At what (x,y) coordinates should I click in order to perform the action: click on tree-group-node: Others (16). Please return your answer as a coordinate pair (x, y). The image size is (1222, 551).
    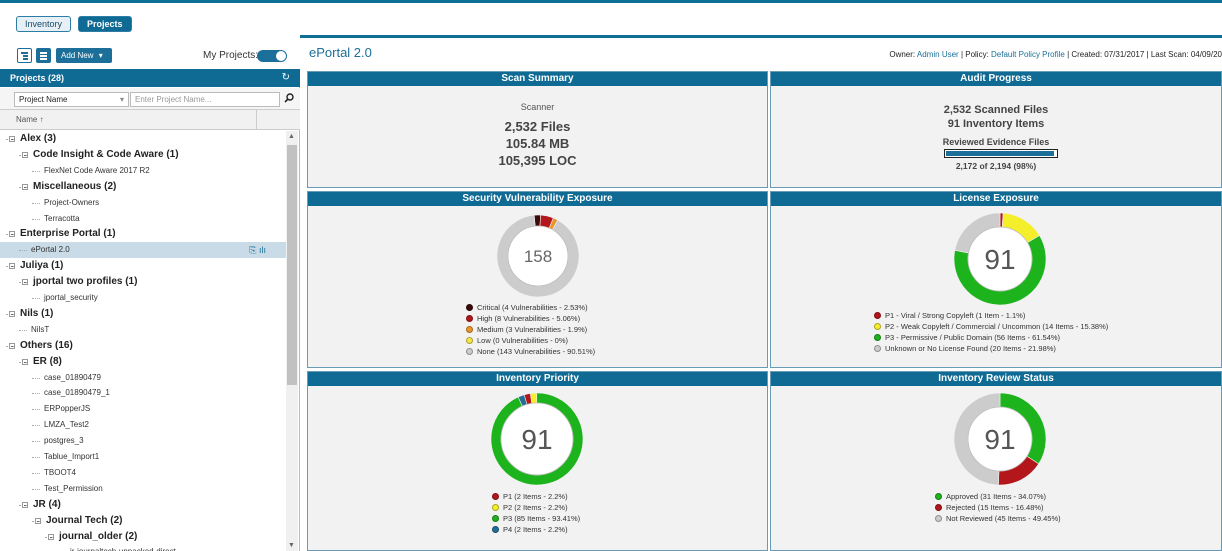
    Looking at the image, I should click on (143, 346).